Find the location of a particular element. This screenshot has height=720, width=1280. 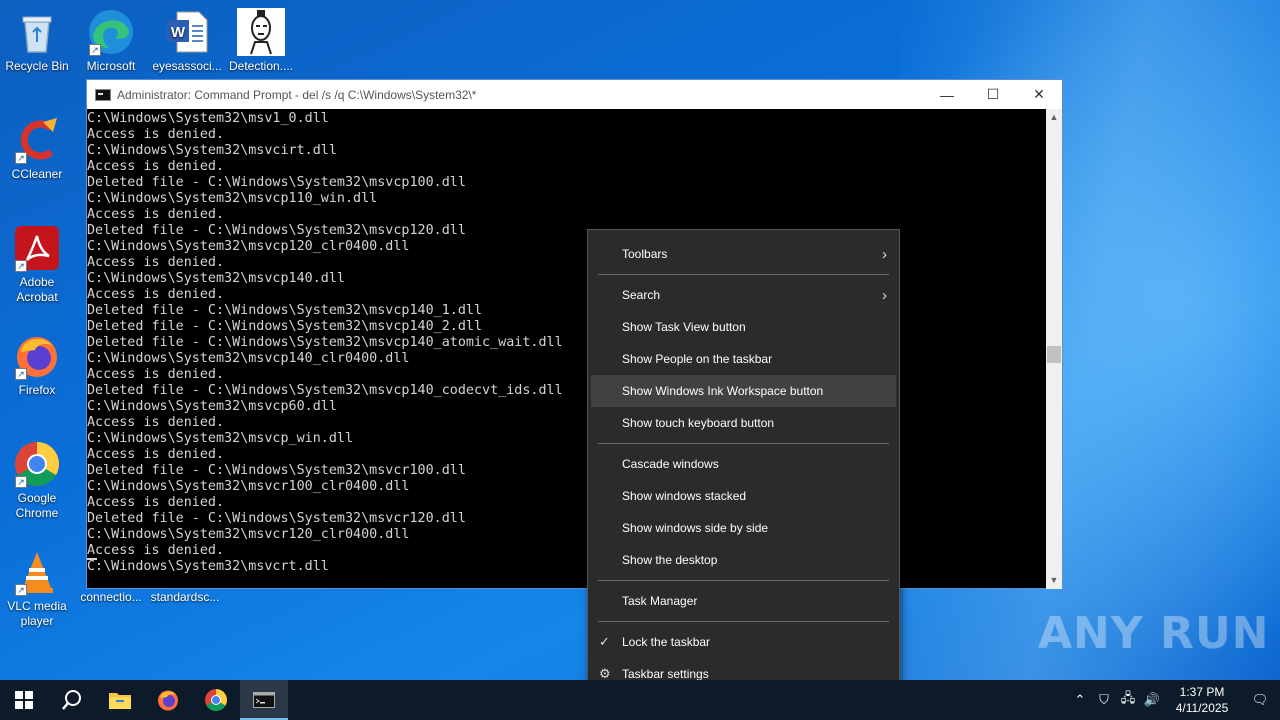

console-line: C:\Windows\System32\msvcirt.dll is located at coordinates (212, 150).